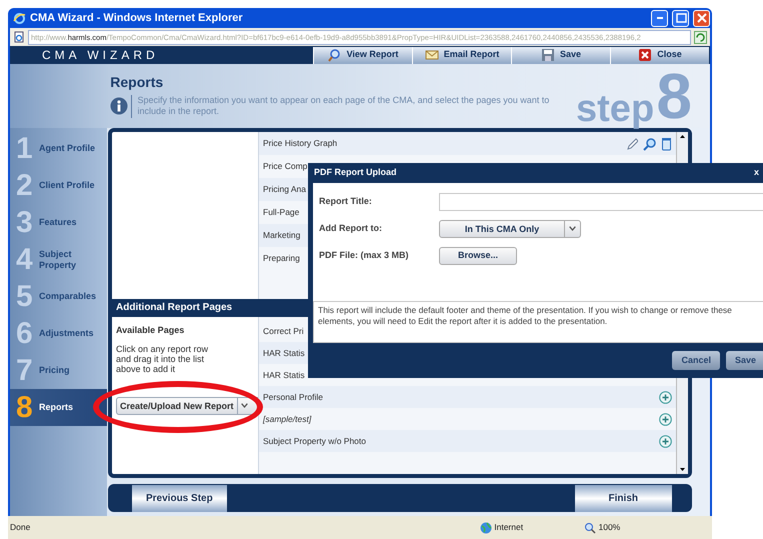 This screenshot has width=763, height=539. I want to click on step-number: 8, so click(674, 96).